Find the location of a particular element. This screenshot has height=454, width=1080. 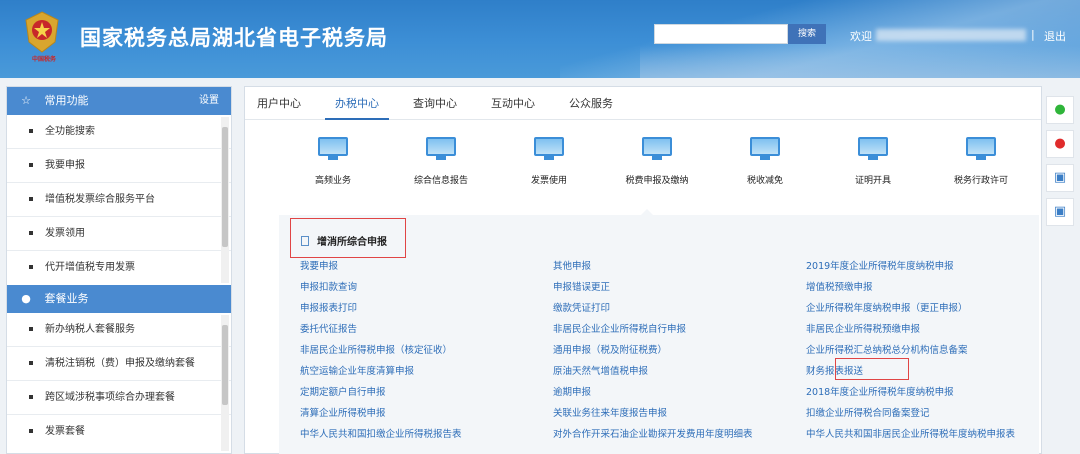

sidebar-item: 增值税发票综合服务平台 is located at coordinates (119, 200).